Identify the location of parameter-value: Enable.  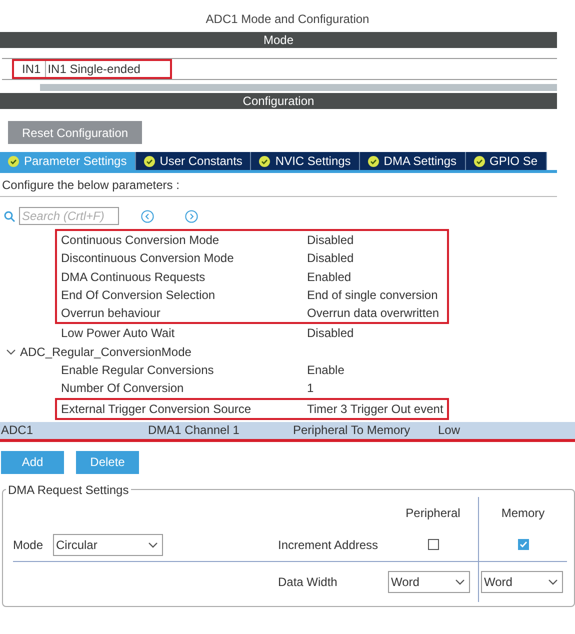
(441, 370).